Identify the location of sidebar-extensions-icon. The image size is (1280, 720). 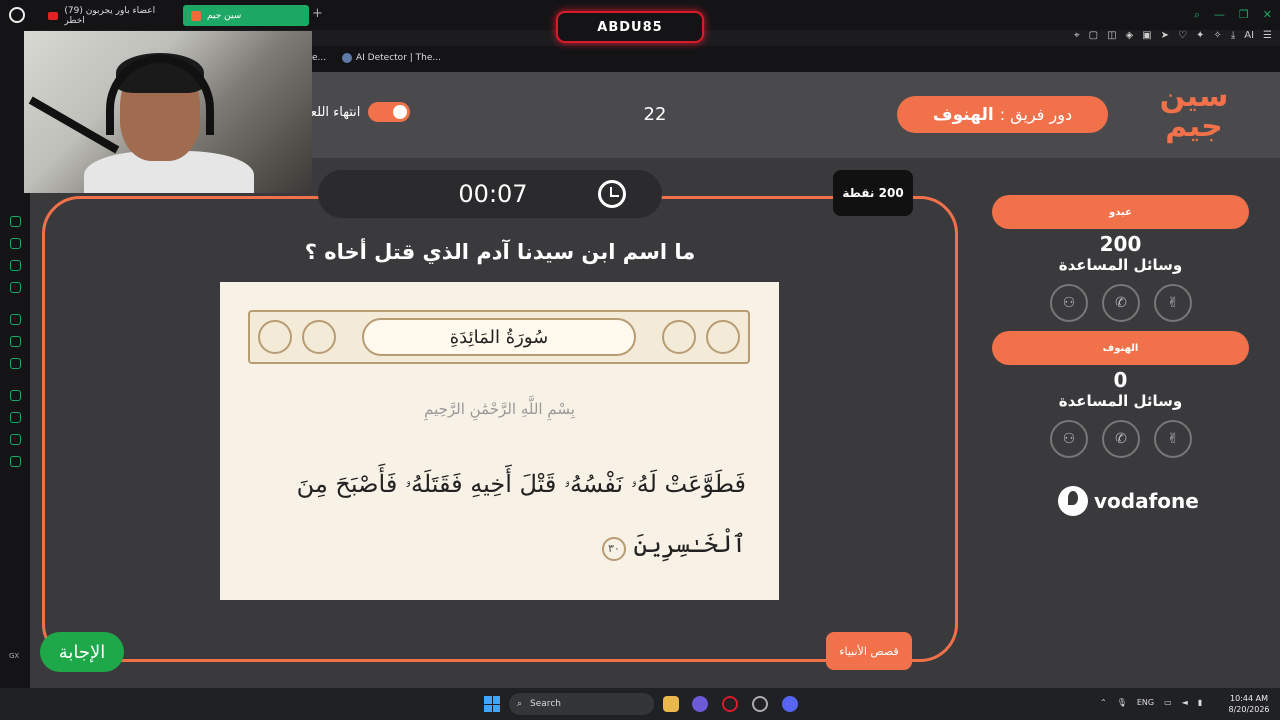
(15, 439).